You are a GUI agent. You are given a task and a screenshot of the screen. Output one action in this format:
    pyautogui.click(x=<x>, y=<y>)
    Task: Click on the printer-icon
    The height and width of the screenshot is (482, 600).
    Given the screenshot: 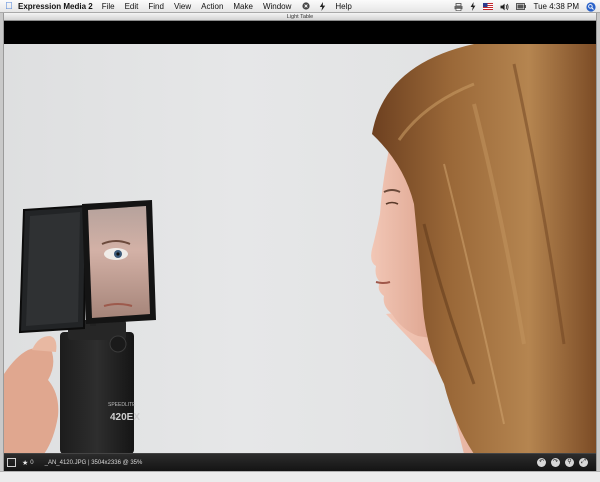 What is the action you would take?
    pyautogui.click(x=458, y=6)
    